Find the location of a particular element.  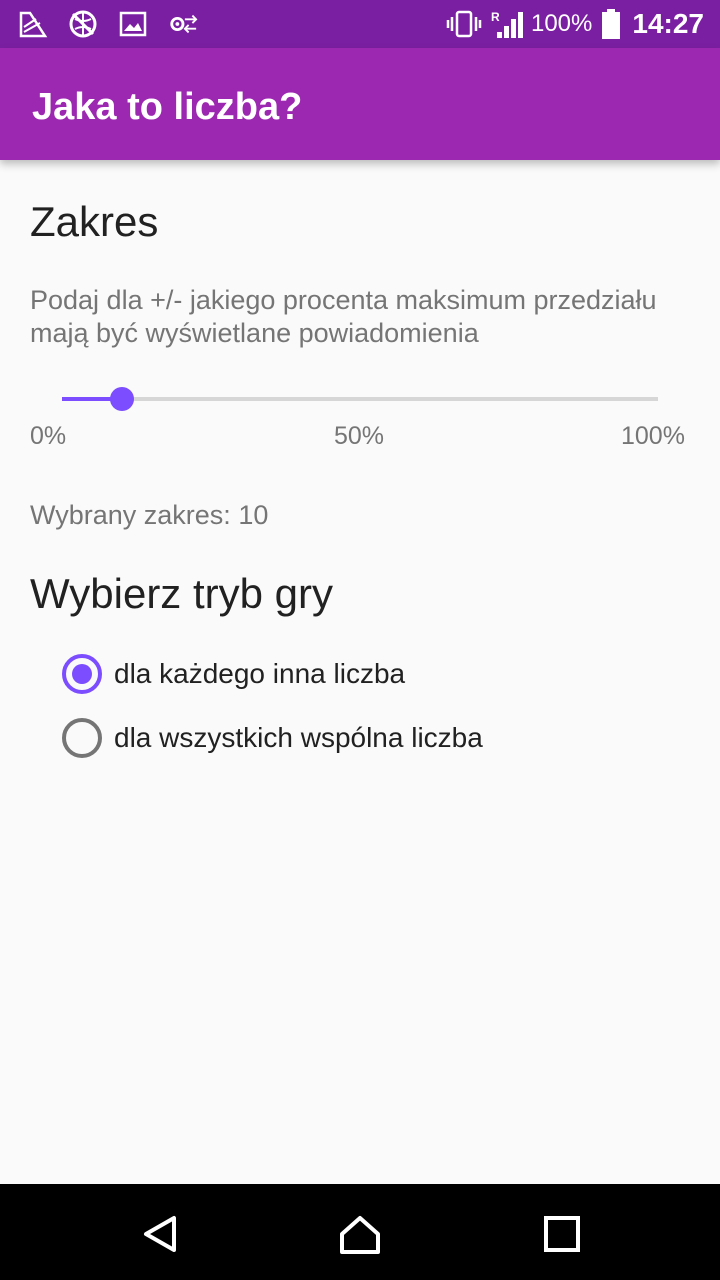

status-bar: R 100% 14:27 is located at coordinates (360, 24).